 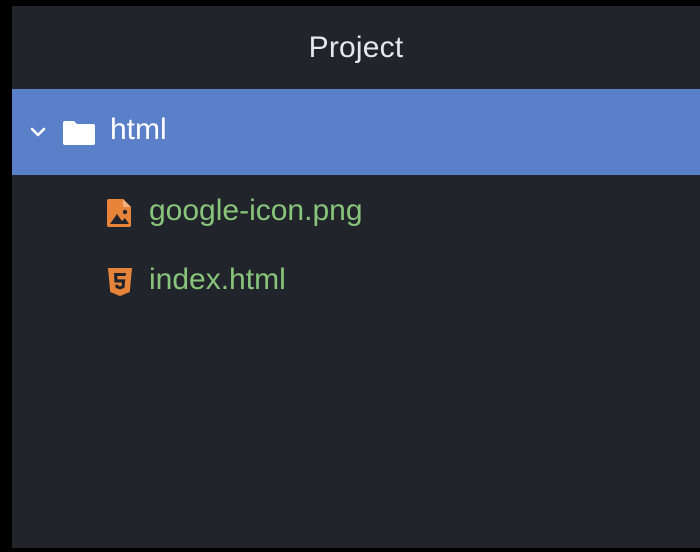 I want to click on file-label: index.html, so click(x=217, y=279).